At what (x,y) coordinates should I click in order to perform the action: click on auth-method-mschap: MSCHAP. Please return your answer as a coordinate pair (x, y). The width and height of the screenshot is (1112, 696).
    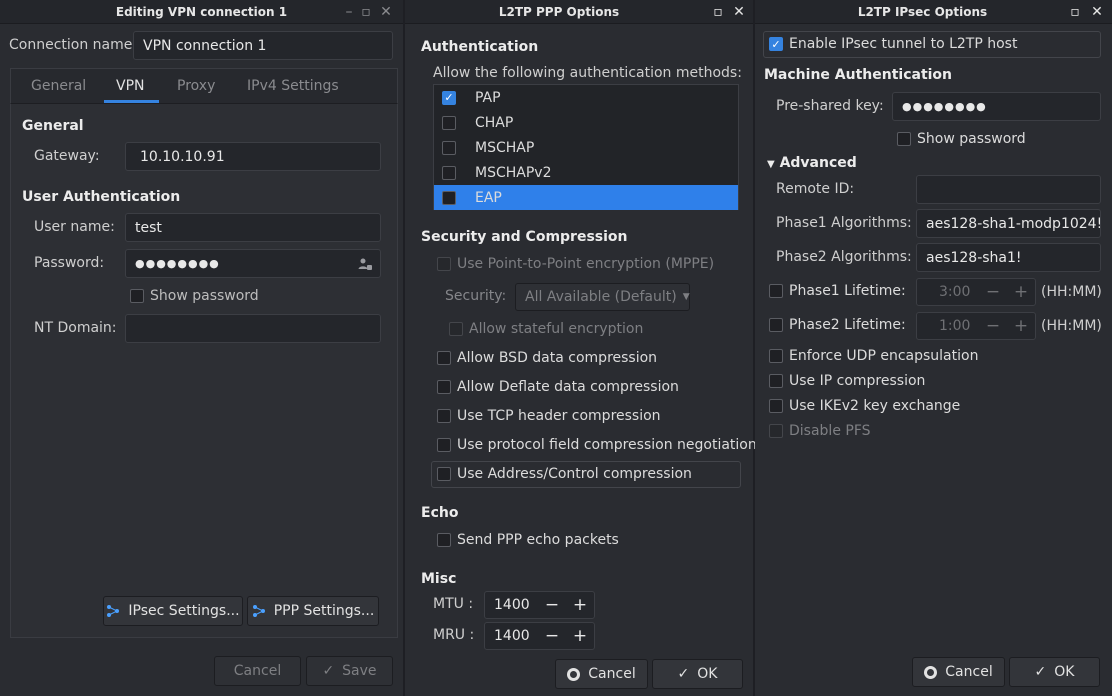
    Looking at the image, I should click on (586, 147).